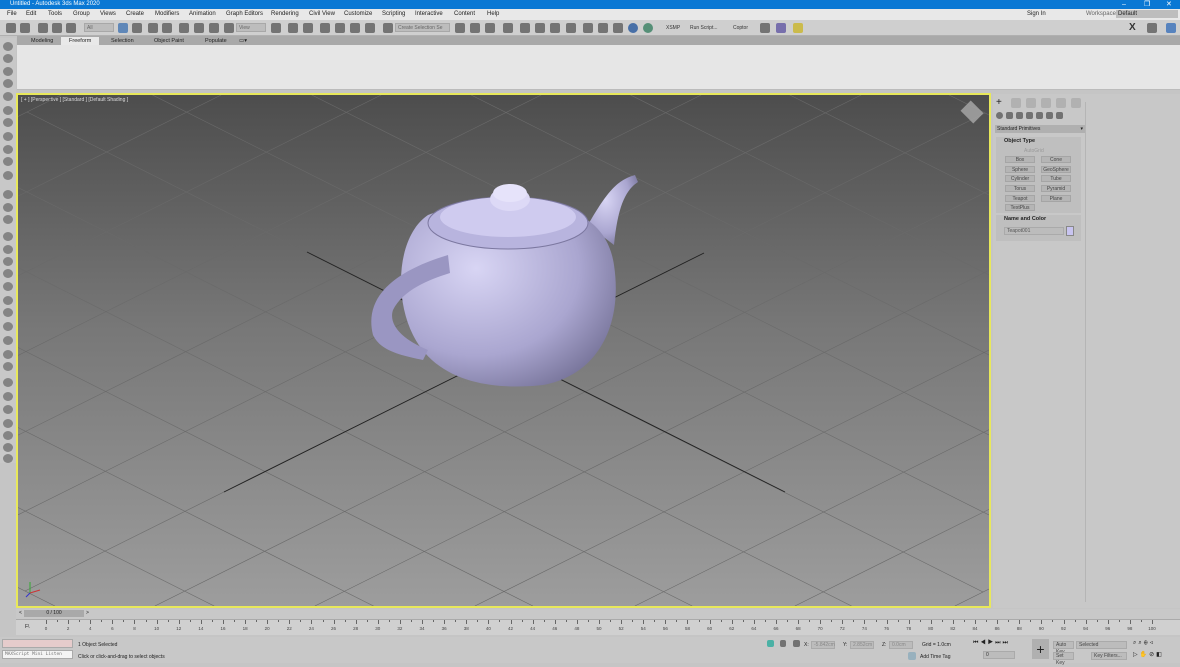  What do you see at coordinates (1070, 231) in the screenshot?
I see `object-color-swatch` at bounding box center [1070, 231].